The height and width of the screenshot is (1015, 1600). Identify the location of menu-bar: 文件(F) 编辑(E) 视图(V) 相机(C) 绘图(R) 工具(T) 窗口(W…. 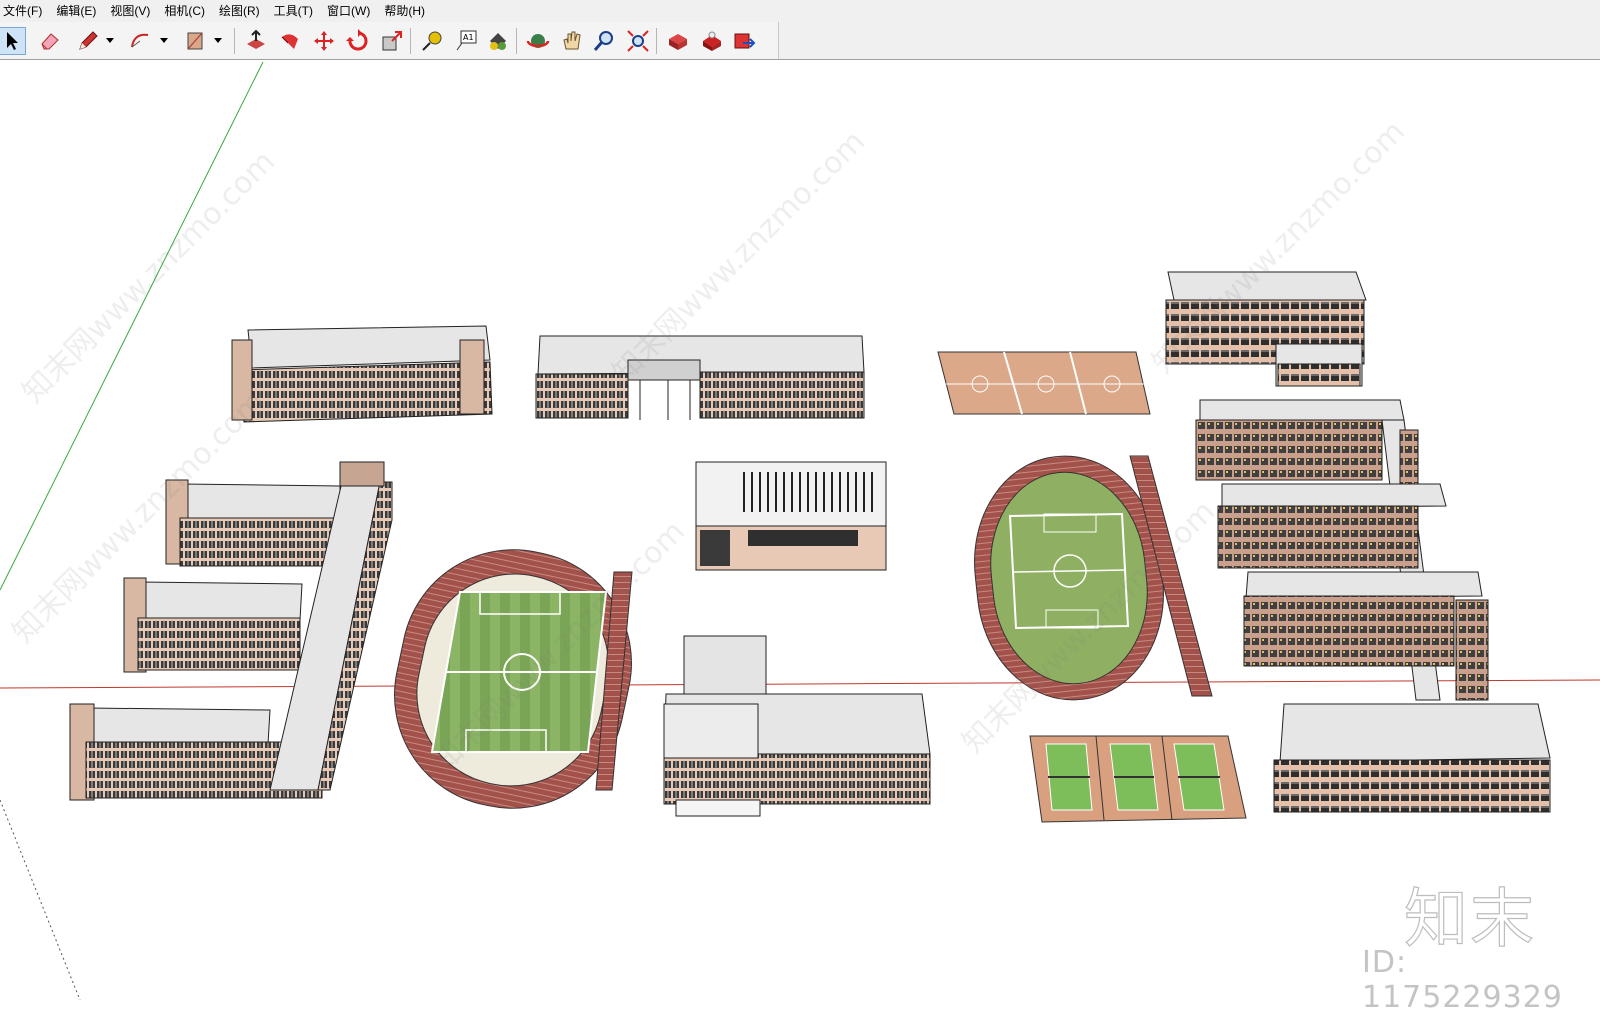
(800, 11).